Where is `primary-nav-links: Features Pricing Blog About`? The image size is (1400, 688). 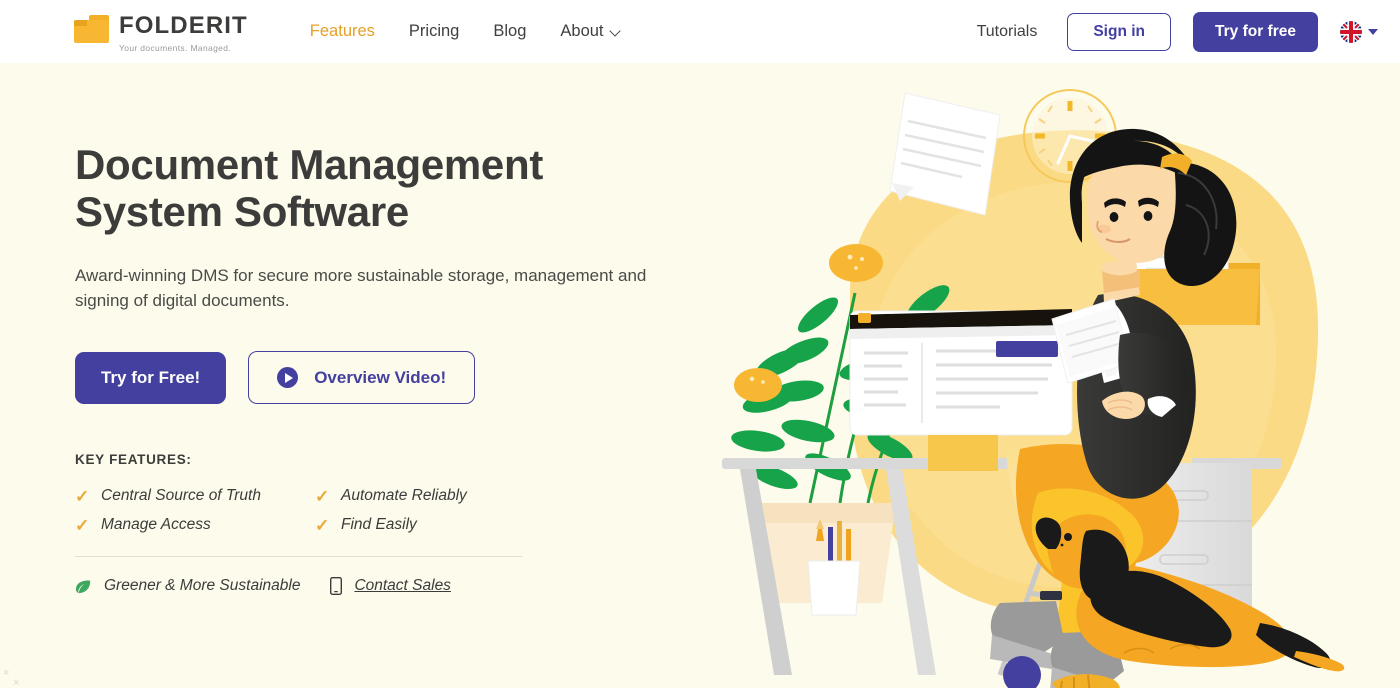 primary-nav-links: Features Pricing Blog About is located at coordinates (465, 31).